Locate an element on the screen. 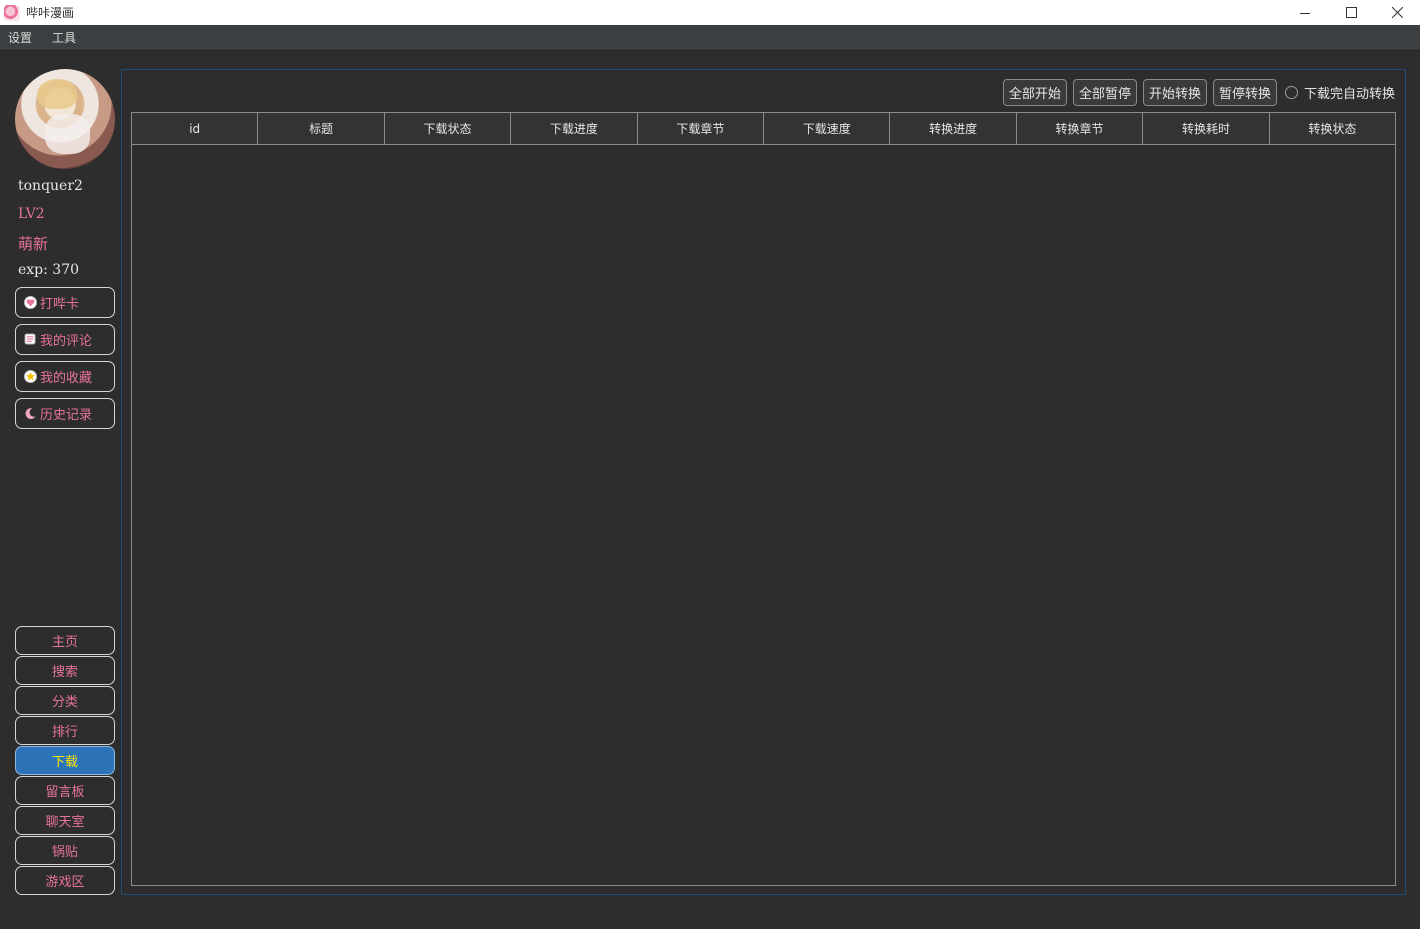 The image size is (1420, 929). avatar-hair is located at coordinates (57, 94).